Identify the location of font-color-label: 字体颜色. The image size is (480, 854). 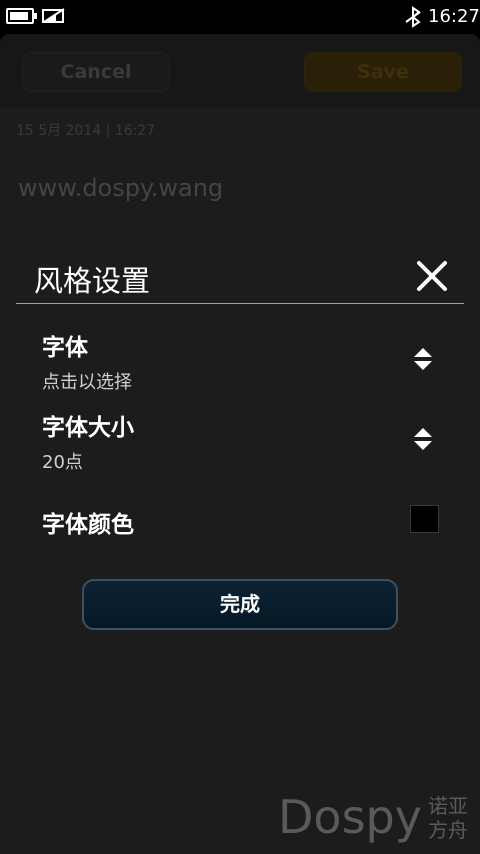
(88, 525).